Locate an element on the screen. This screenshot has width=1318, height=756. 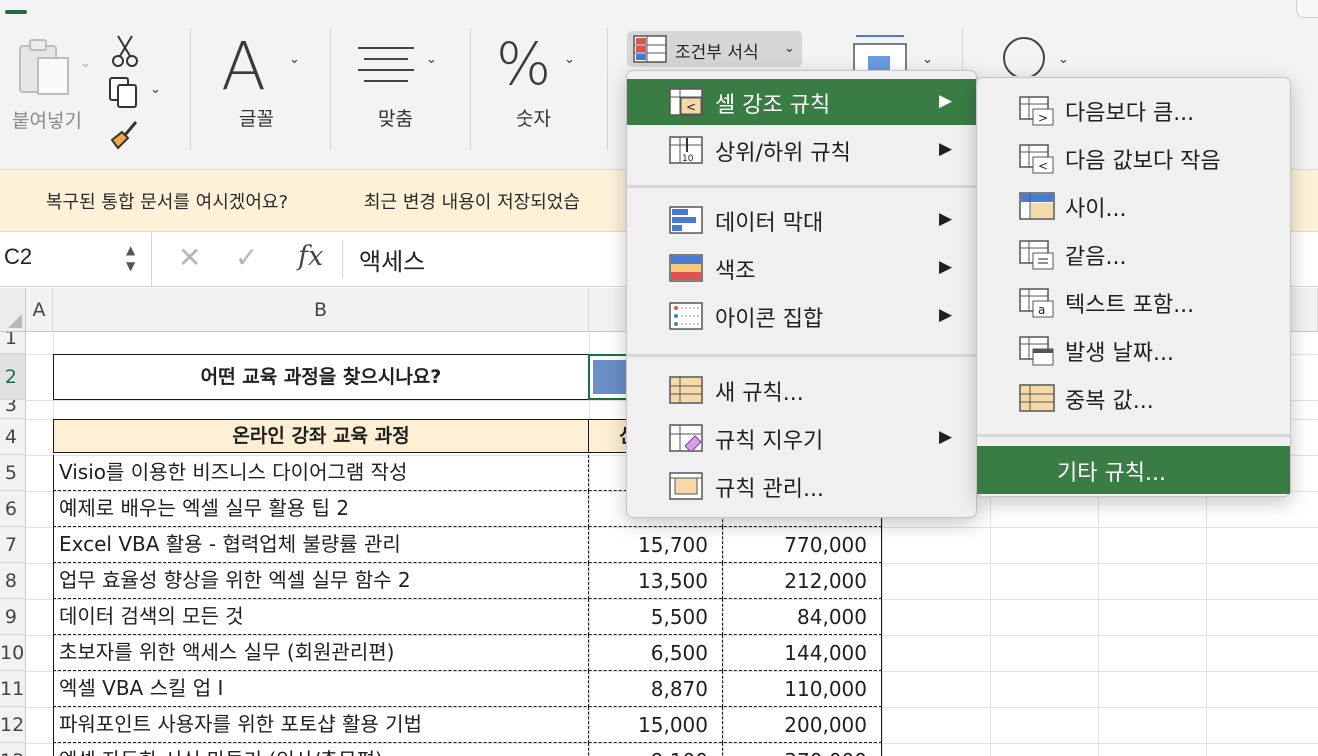
clear-rules-icon is located at coordinates (686, 438).